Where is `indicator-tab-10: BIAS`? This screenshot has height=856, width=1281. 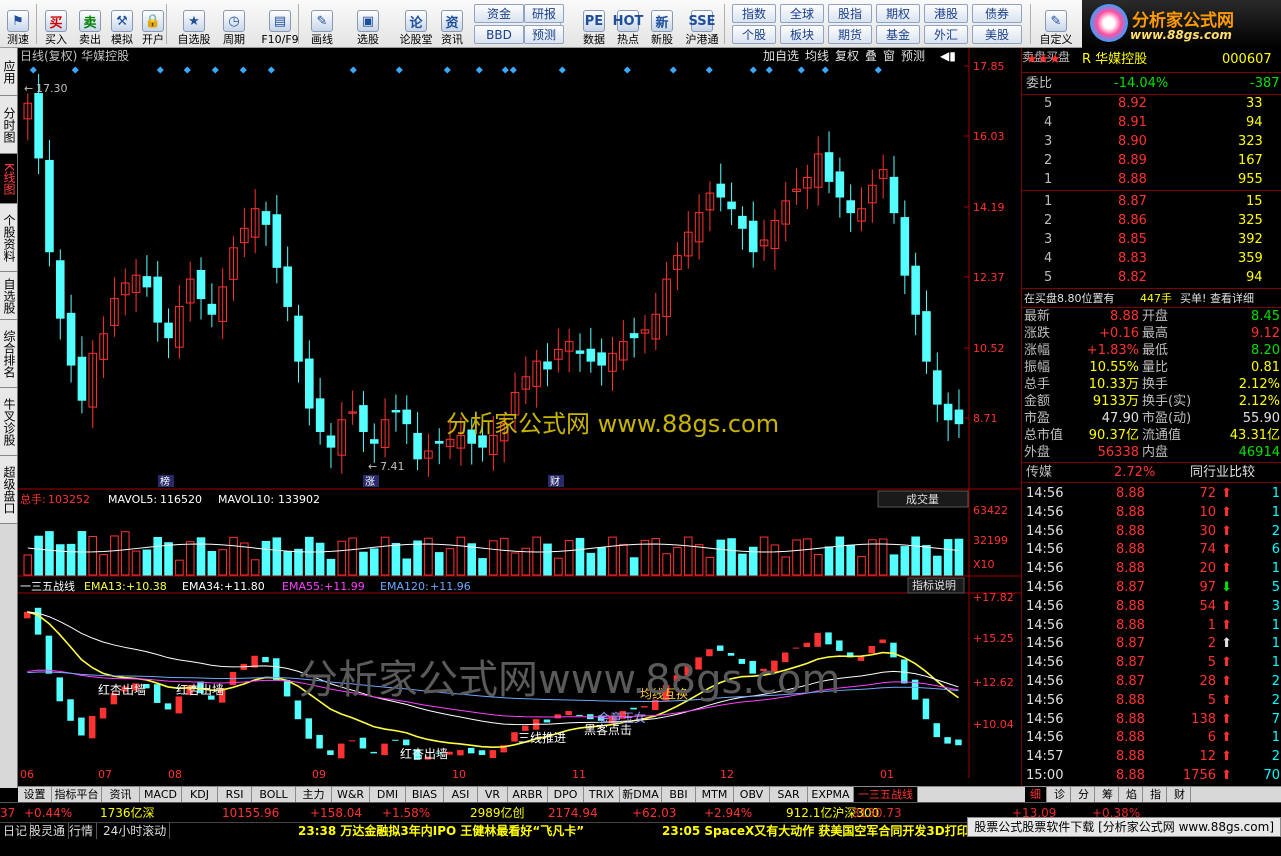 indicator-tab-10: BIAS is located at coordinates (425, 794).